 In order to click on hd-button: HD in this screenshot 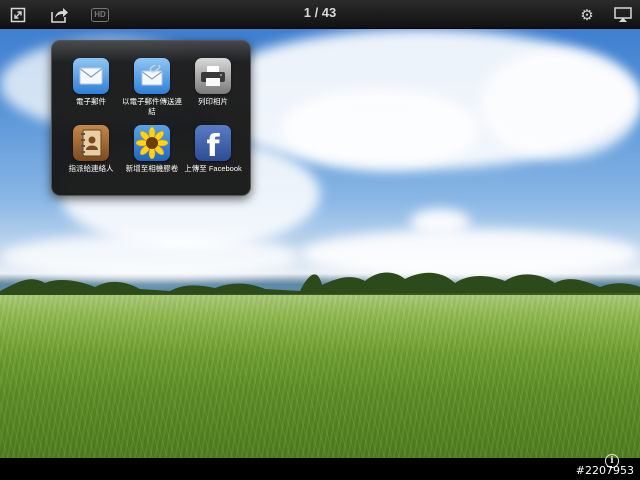, I will do `click(100, 14)`.